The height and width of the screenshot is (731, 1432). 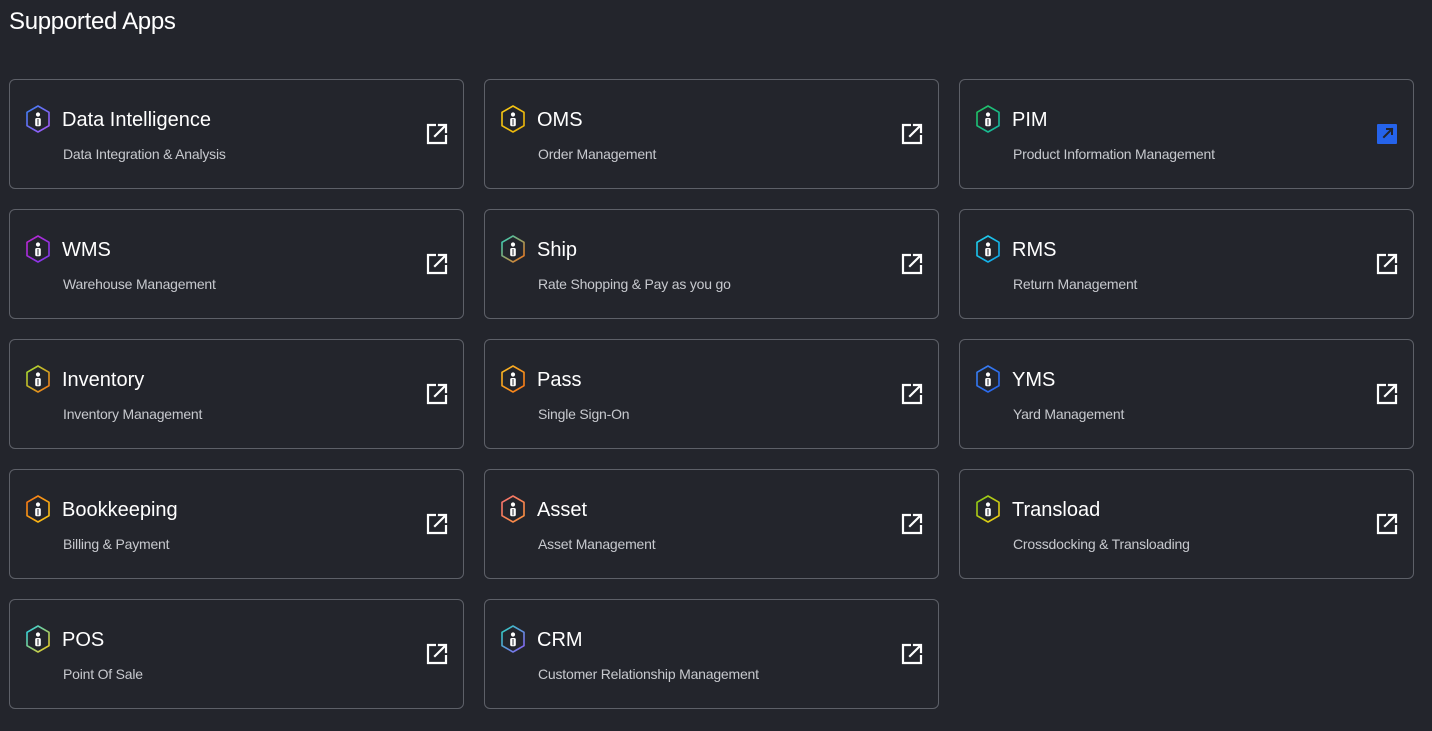 What do you see at coordinates (133, 414) in the screenshot?
I see `app-description: Inventory Management` at bounding box center [133, 414].